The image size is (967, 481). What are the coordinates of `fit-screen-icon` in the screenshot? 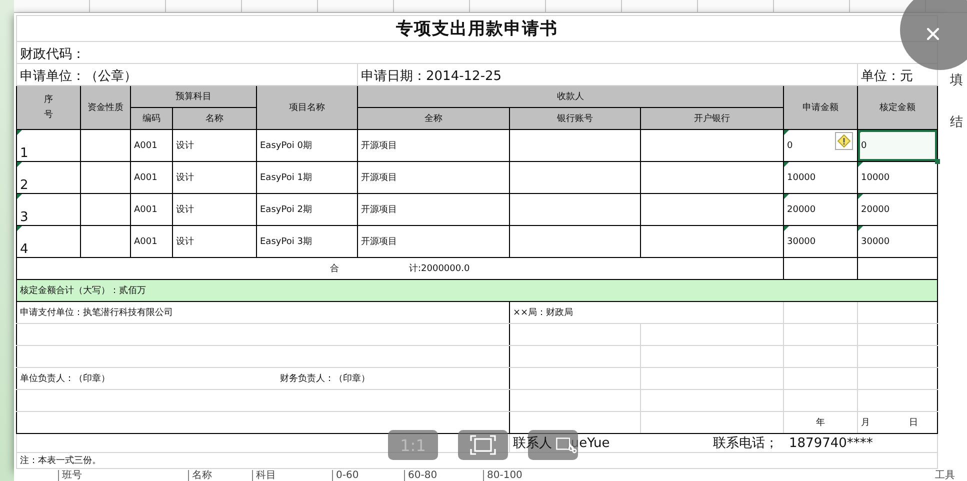 It's located at (483, 445).